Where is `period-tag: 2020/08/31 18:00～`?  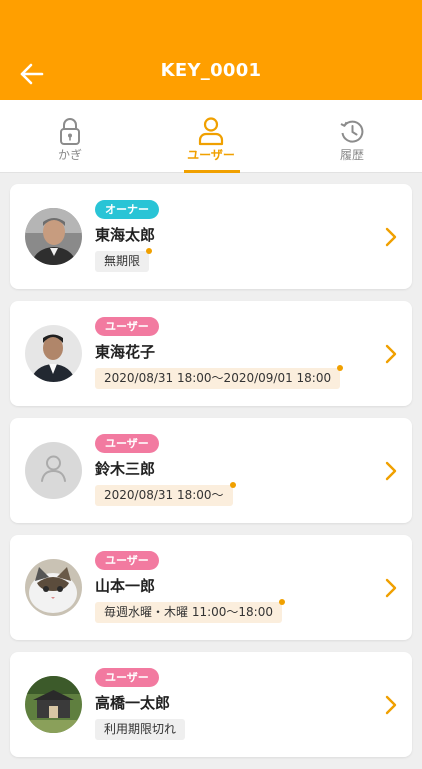 period-tag: 2020/08/31 18:00～ is located at coordinates (165, 494).